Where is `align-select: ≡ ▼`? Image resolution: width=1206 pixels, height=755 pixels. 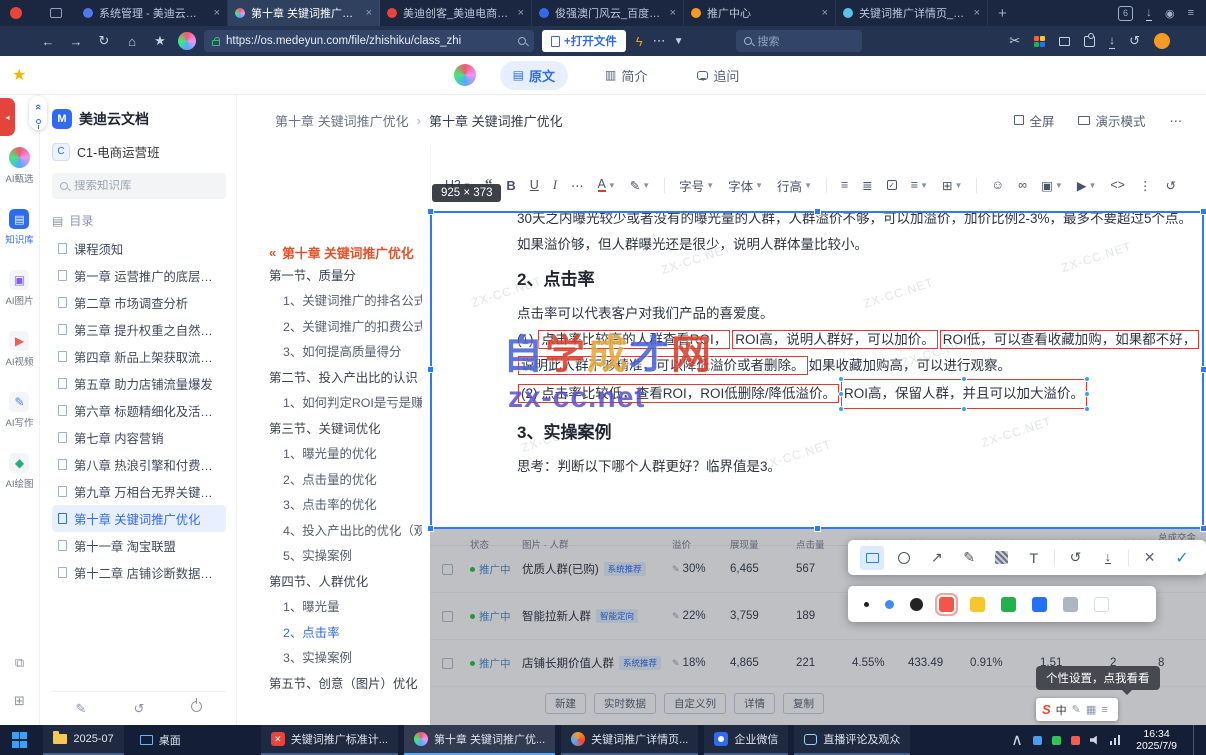 align-select: ≡ ▼ is located at coordinates (919, 185).